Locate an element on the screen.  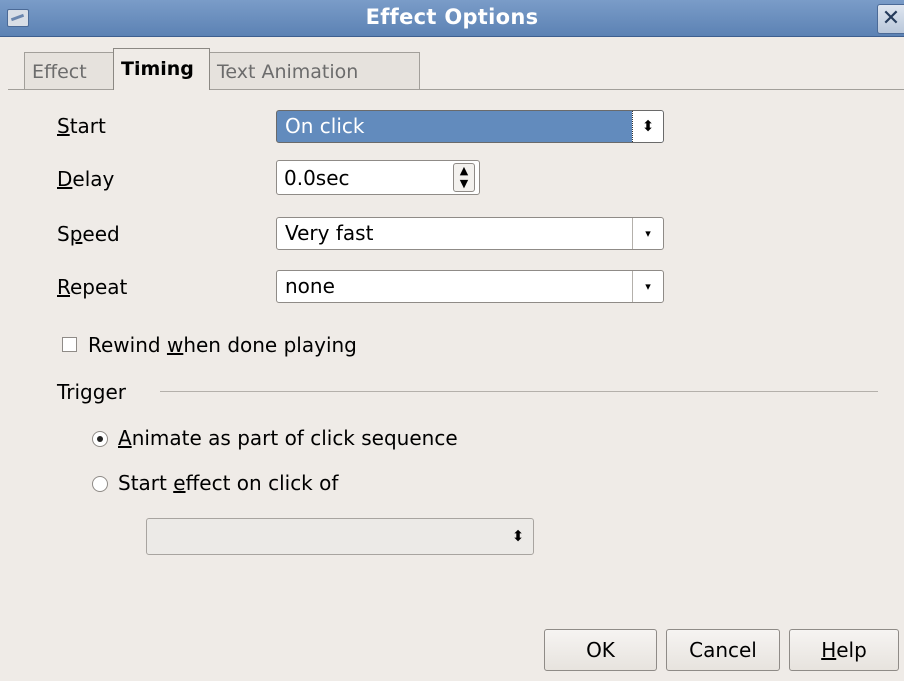
rewind-checkbox is located at coordinates (69, 344).